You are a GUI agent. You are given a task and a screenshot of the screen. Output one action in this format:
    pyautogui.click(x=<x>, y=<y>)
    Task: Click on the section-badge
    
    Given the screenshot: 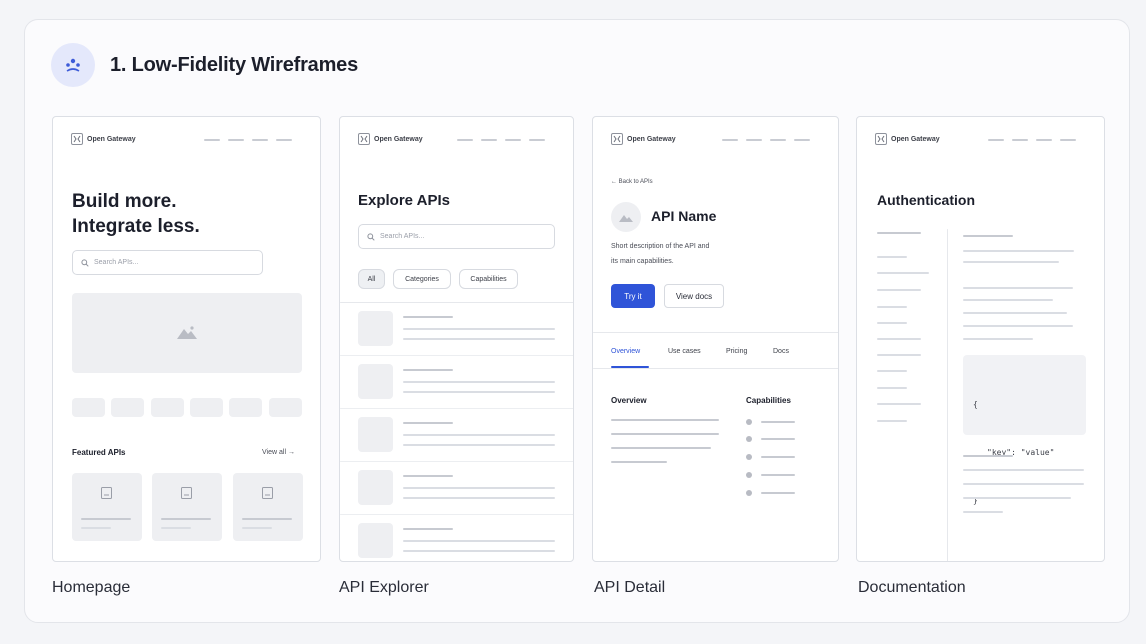 What is the action you would take?
    pyautogui.click(x=73, y=65)
    